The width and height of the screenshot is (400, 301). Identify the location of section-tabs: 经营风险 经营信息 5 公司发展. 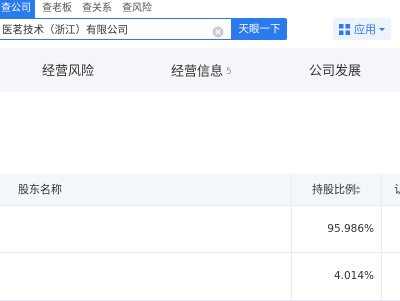
(200, 72).